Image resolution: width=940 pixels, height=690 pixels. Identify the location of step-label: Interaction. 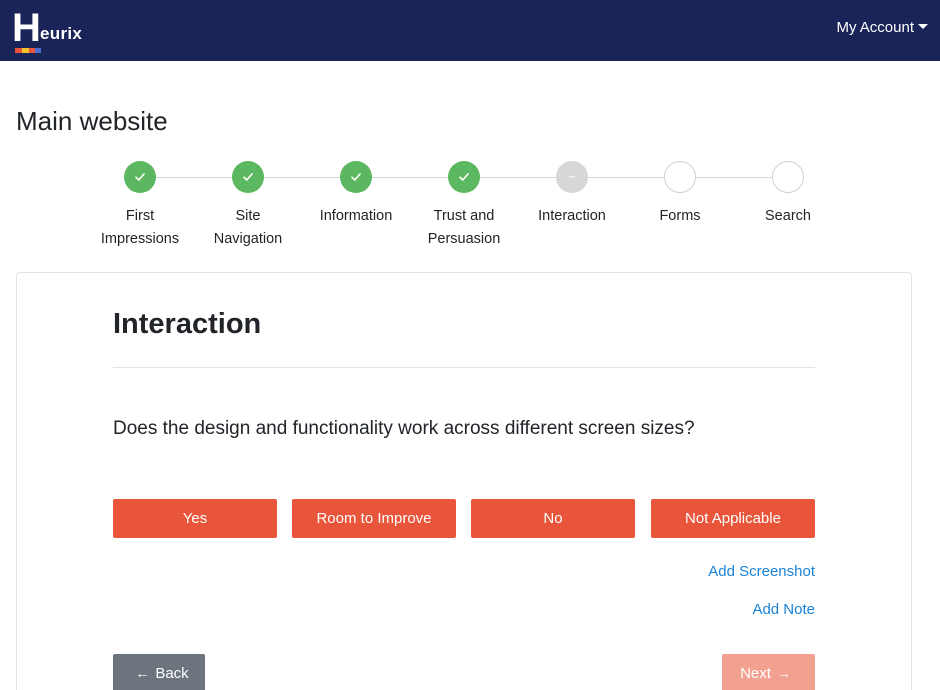
(572, 216).